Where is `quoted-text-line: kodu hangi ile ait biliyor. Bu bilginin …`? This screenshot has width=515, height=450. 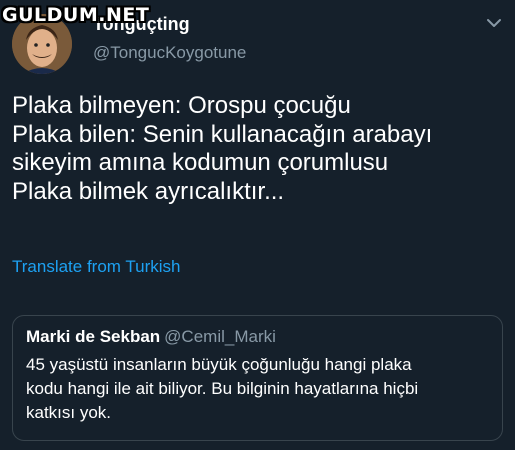
quoted-text-line: kodu hangi ile ait biliyor. Bu bilginin … is located at coordinates (222, 388).